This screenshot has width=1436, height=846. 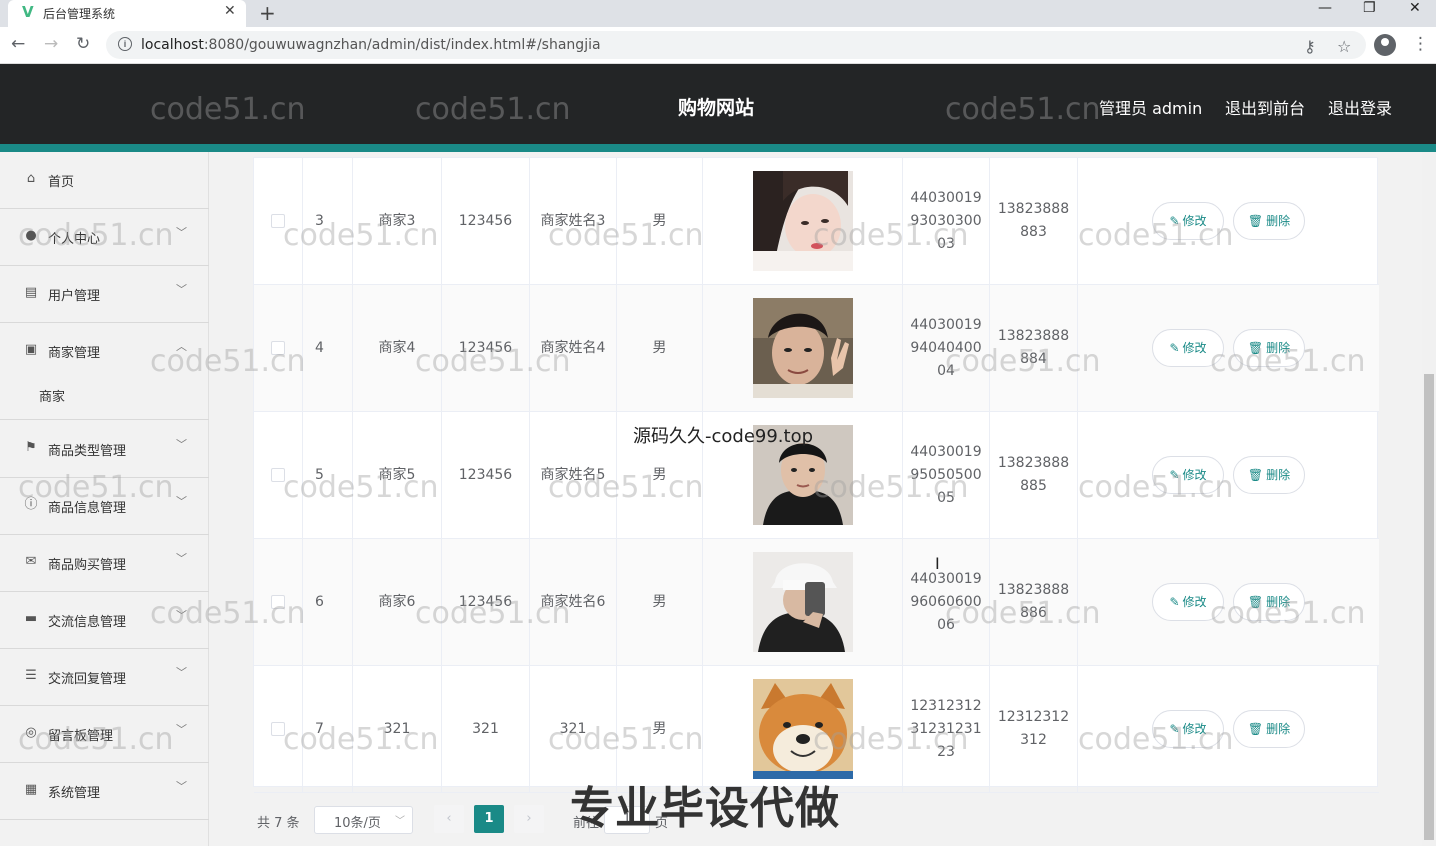 I want to click on text-cursor-icon: I, so click(x=937, y=563).